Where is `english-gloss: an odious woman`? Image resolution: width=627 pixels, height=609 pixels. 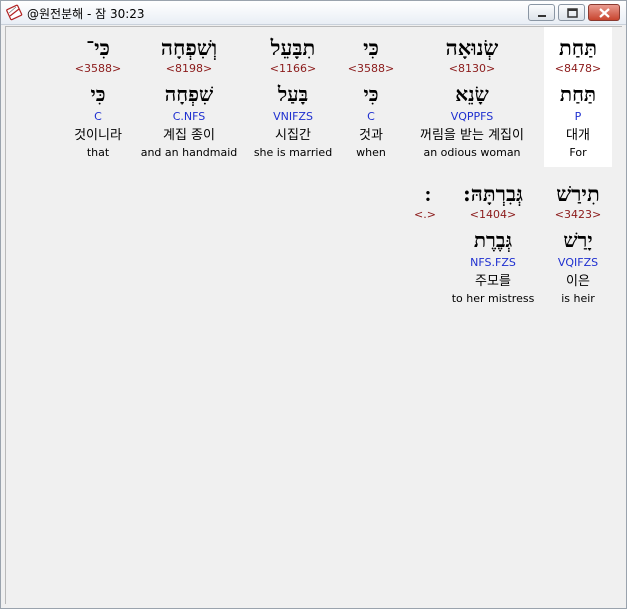 english-gloss: an odious woman is located at coordinates (472, 152).